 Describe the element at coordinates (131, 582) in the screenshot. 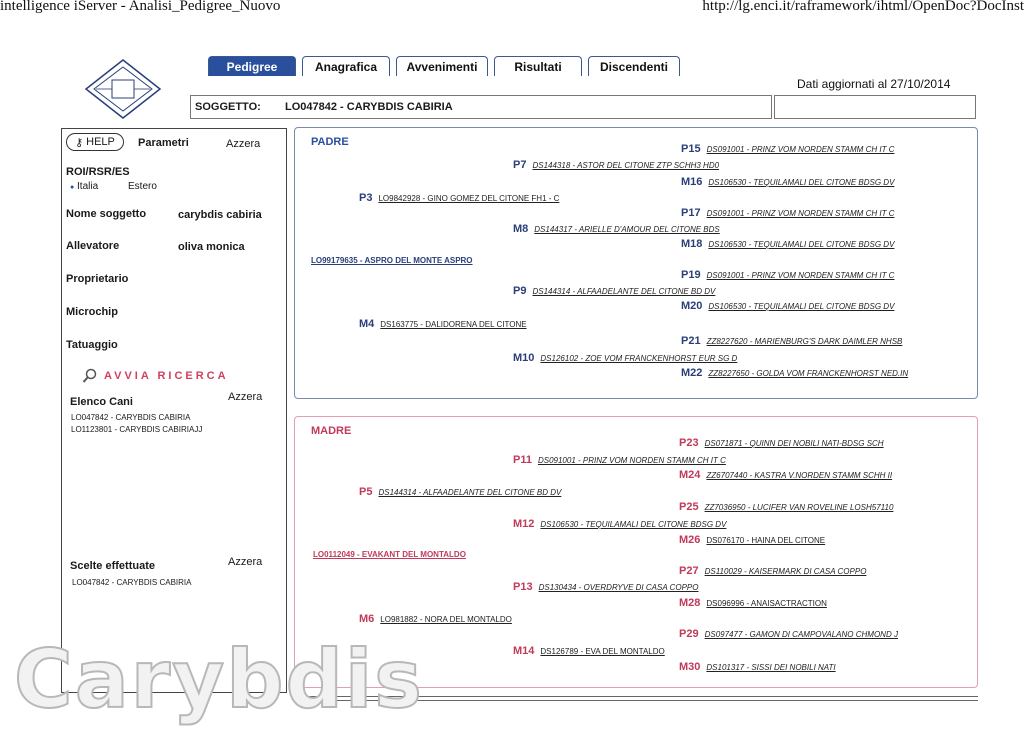

I see `choice-item: LO047842 - CARYBDIS CABIRIA` at that location.